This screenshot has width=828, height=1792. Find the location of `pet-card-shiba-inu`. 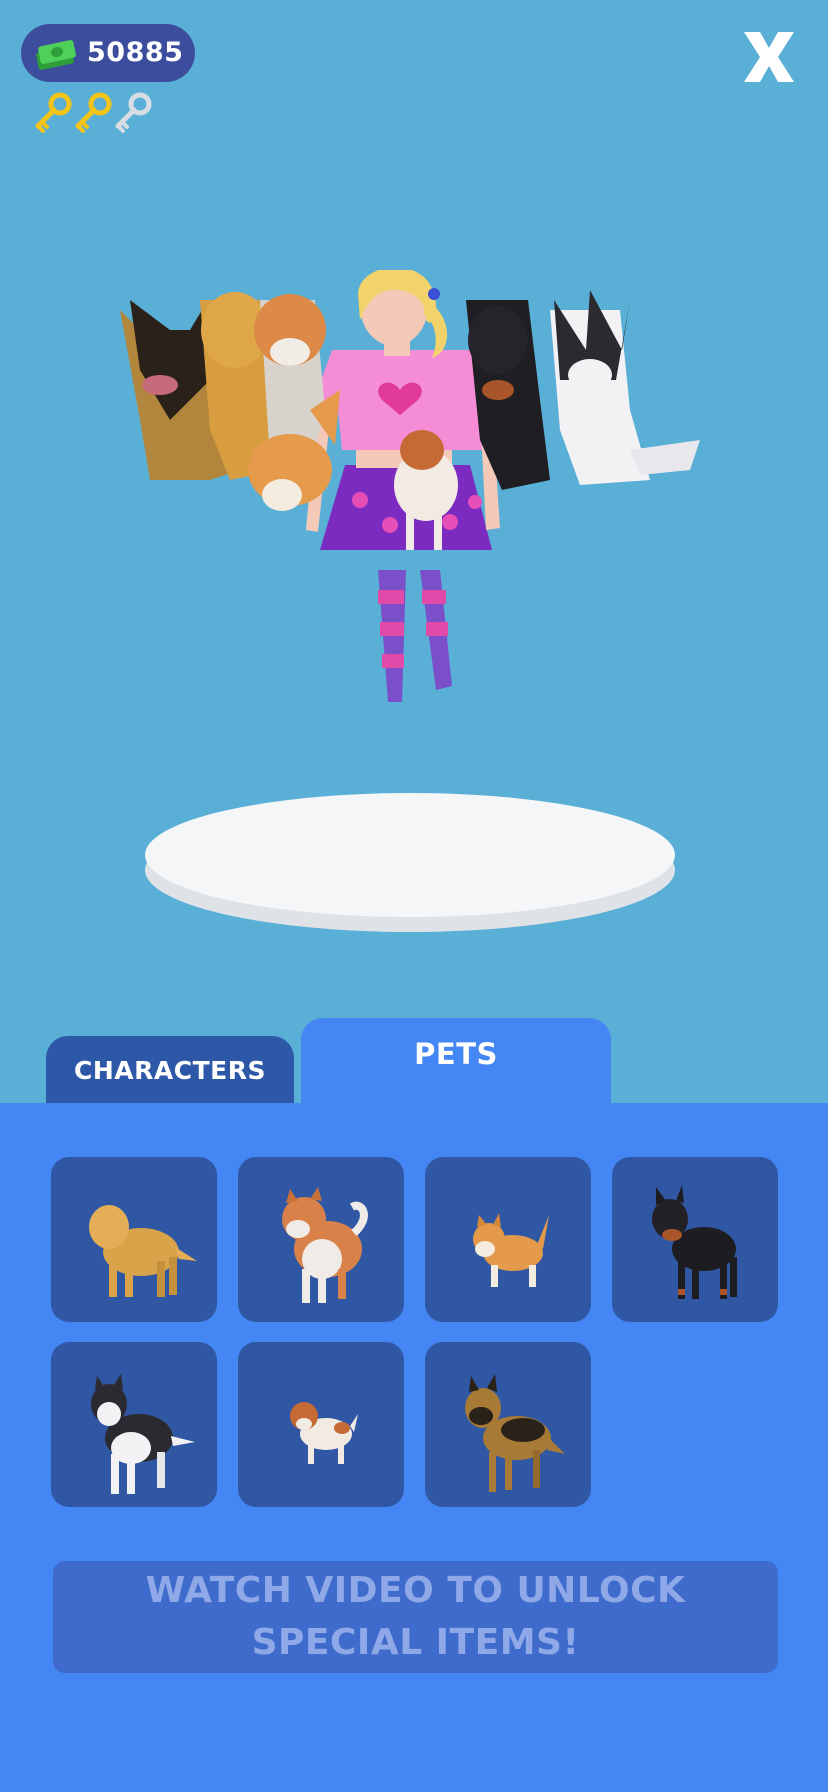

pet-card-shiba-inu is located at coordinates (321, 1239).